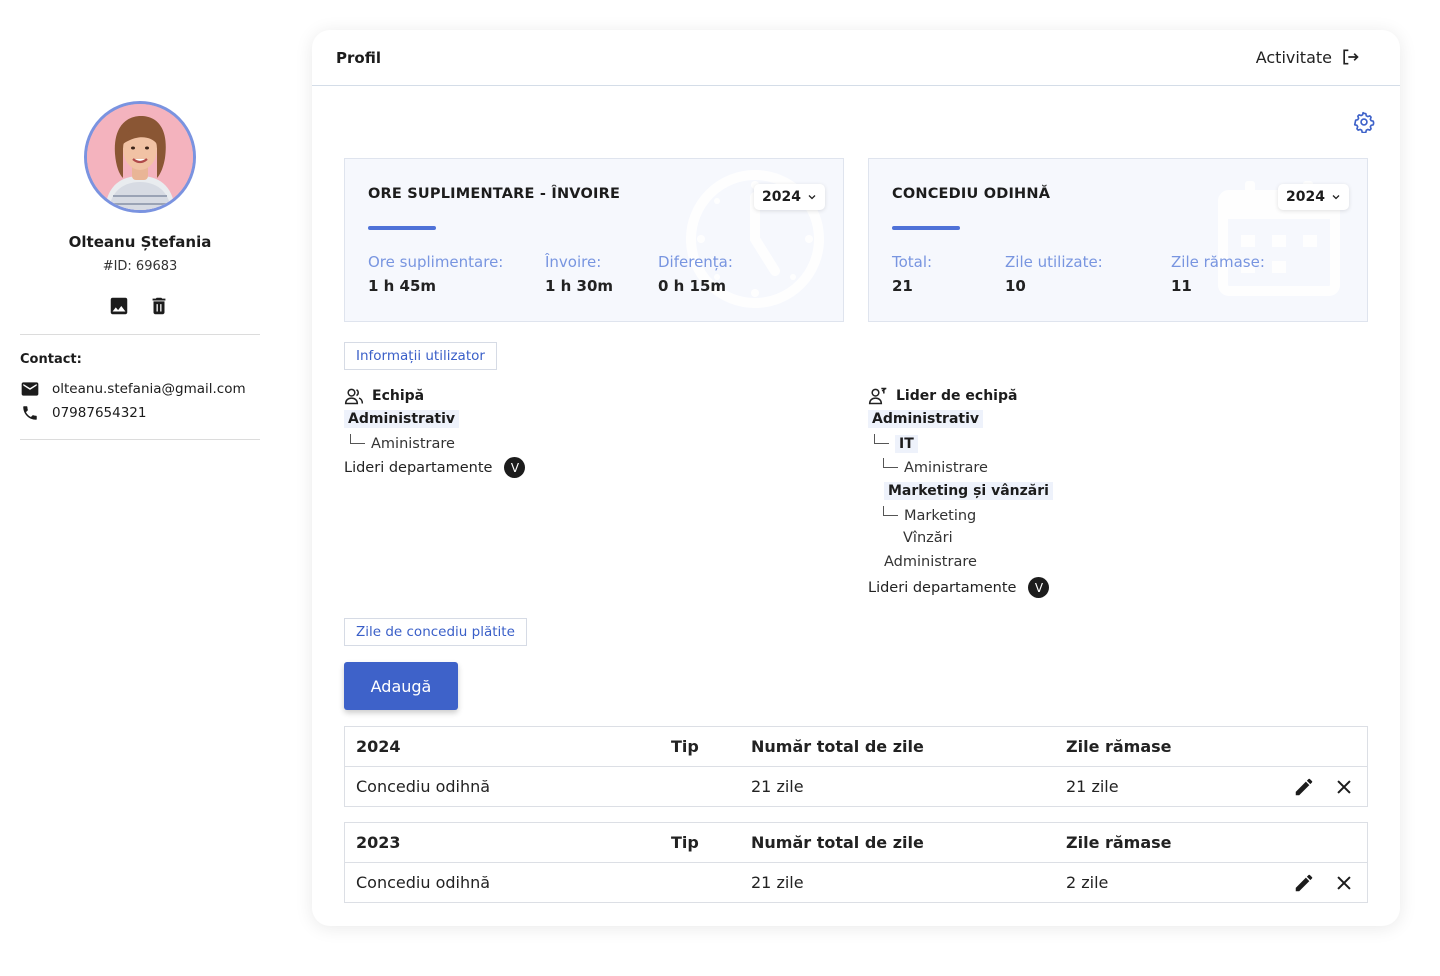 The width and height of the screenshot is (1440, 976). I want to click on overtime-title: ORE SUPLIMENTARE - ÎNVOIRE, so click(494, 194).